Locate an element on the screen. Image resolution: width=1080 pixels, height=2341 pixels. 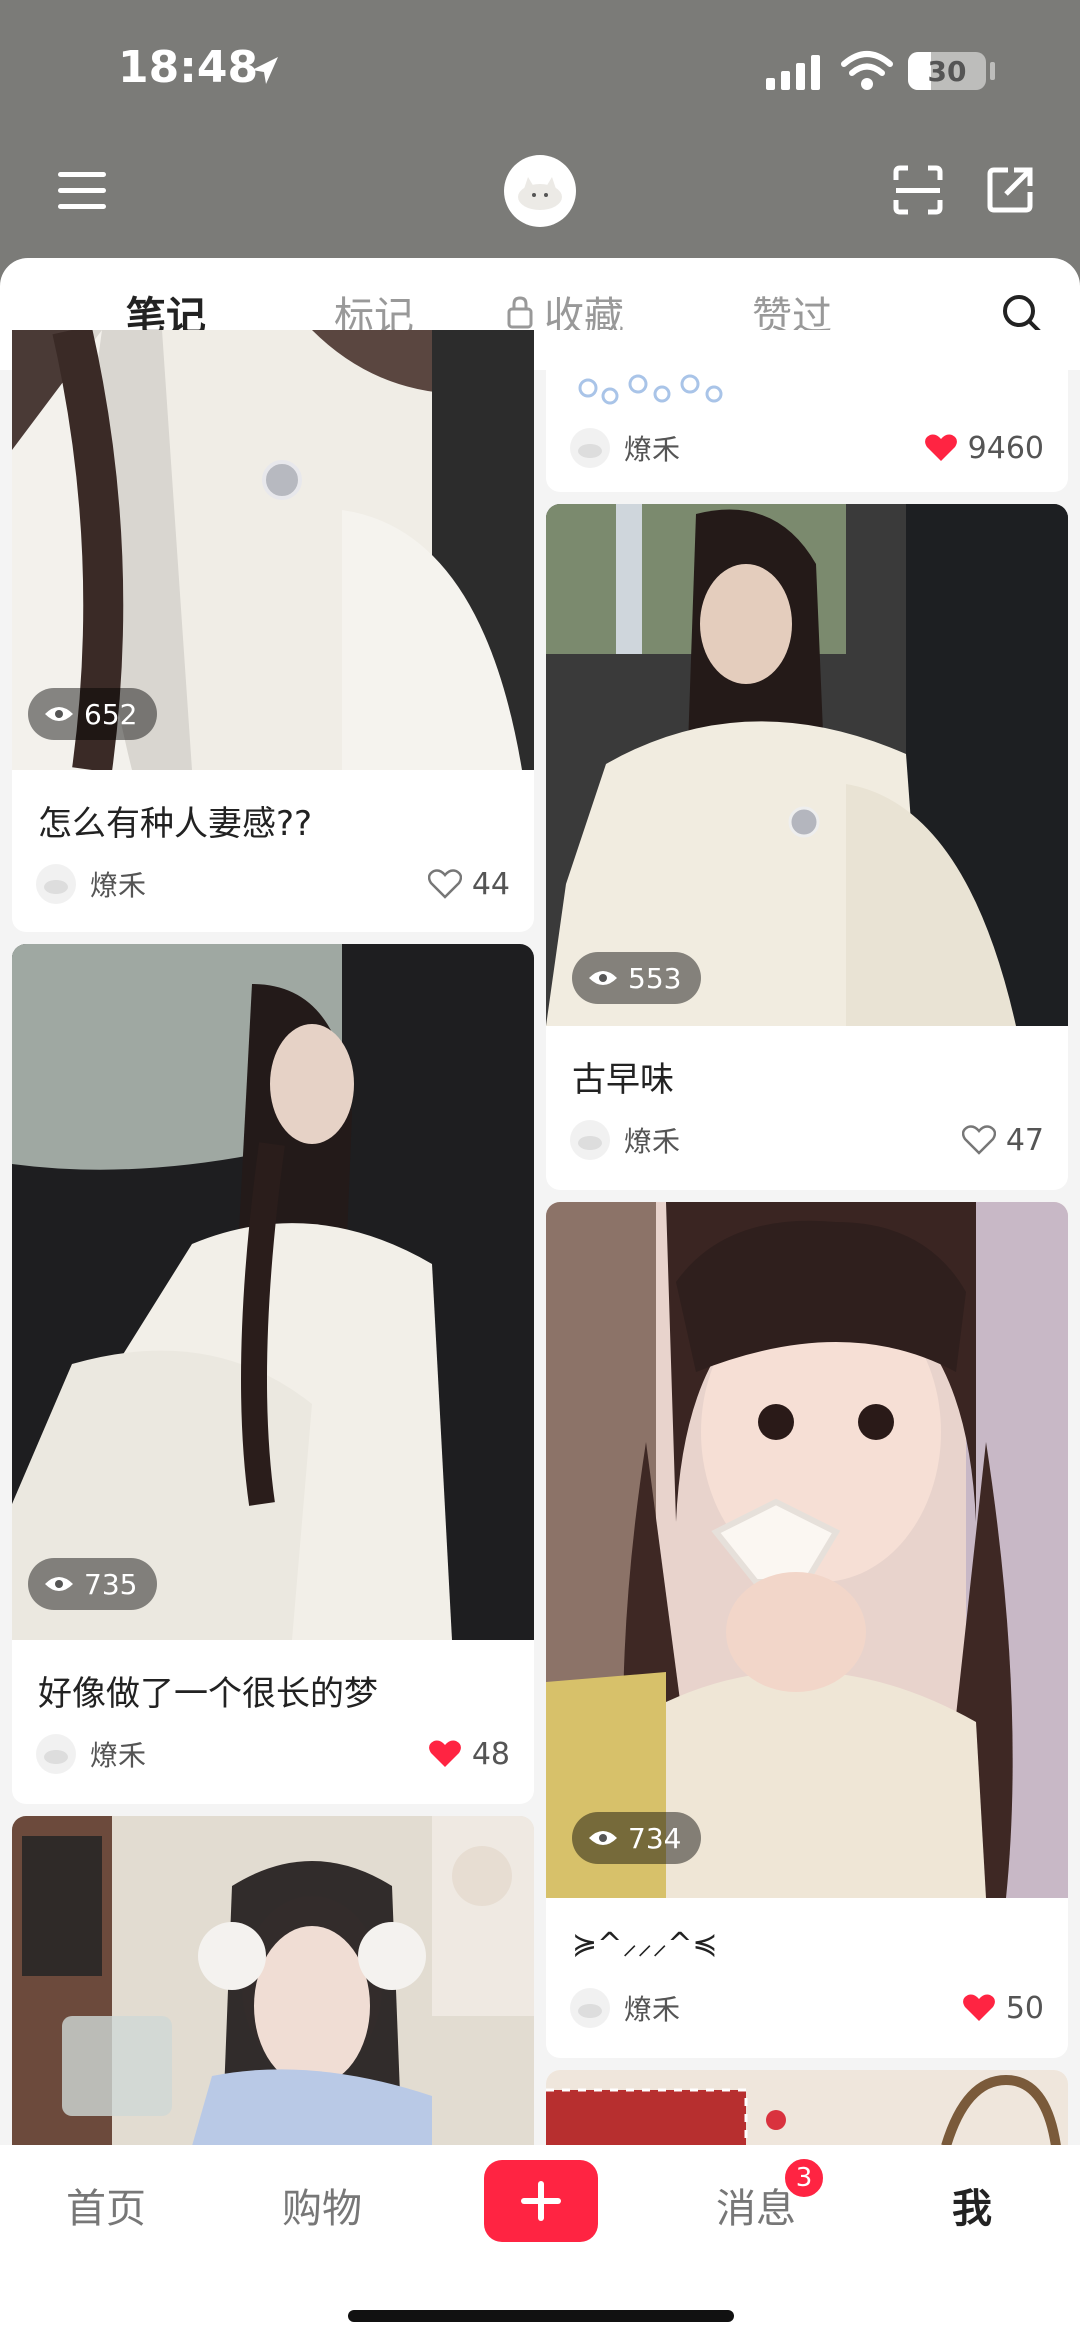
view-count: 734 is located at coordinates (637, 1838).